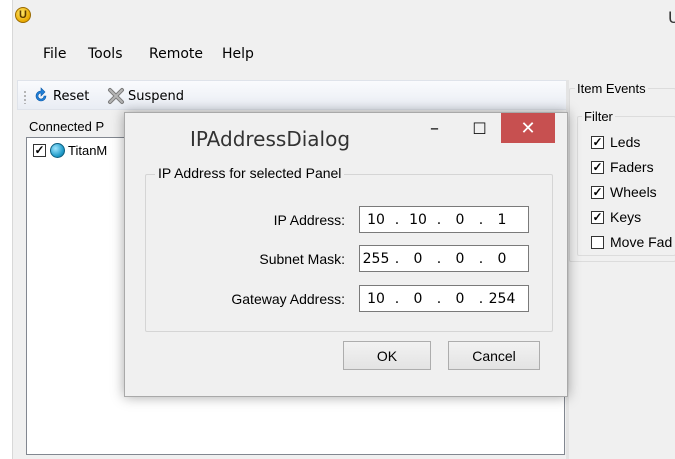 The image size is (675, 459). I want to click on filter-leds-checkbox: ✓, so click(597, 142).